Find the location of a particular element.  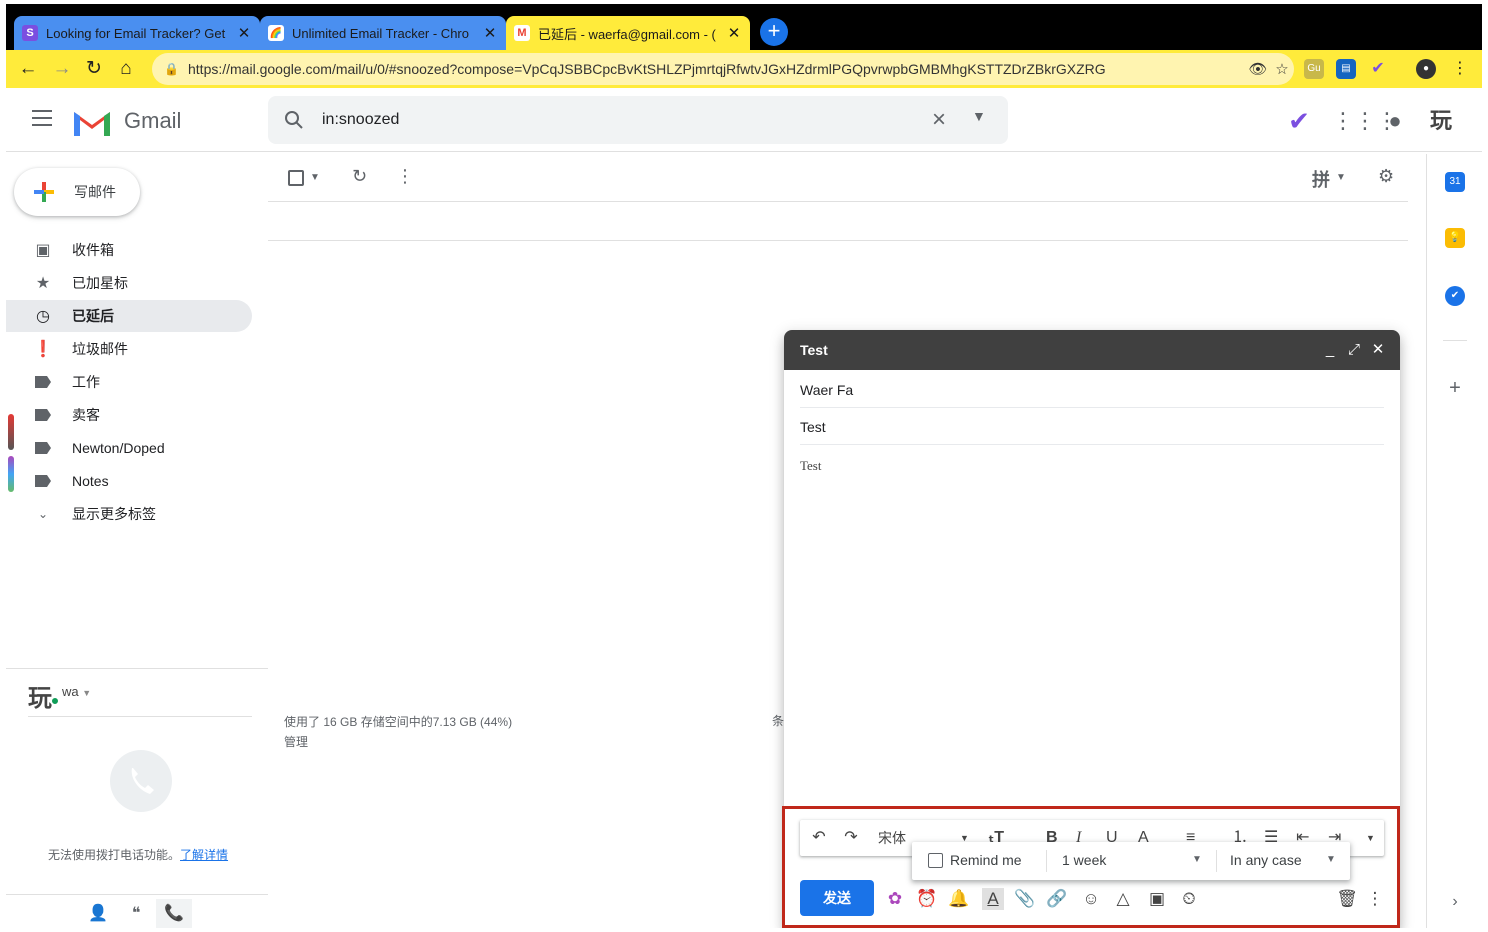

sidebar-item-label: 卖客 is located at coordinates (86, 415).